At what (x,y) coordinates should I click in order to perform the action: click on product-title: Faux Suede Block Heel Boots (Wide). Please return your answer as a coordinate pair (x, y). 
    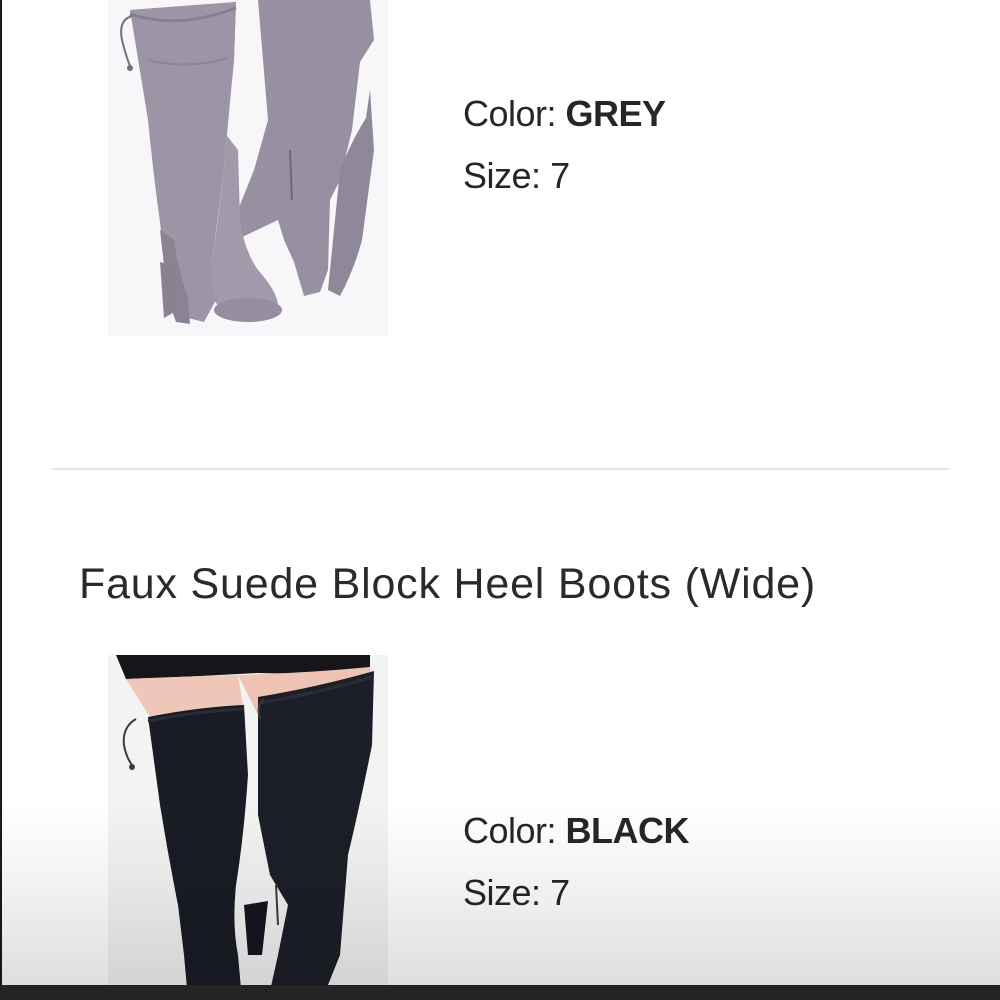
    Looking at the image, I should click on (447, 584).